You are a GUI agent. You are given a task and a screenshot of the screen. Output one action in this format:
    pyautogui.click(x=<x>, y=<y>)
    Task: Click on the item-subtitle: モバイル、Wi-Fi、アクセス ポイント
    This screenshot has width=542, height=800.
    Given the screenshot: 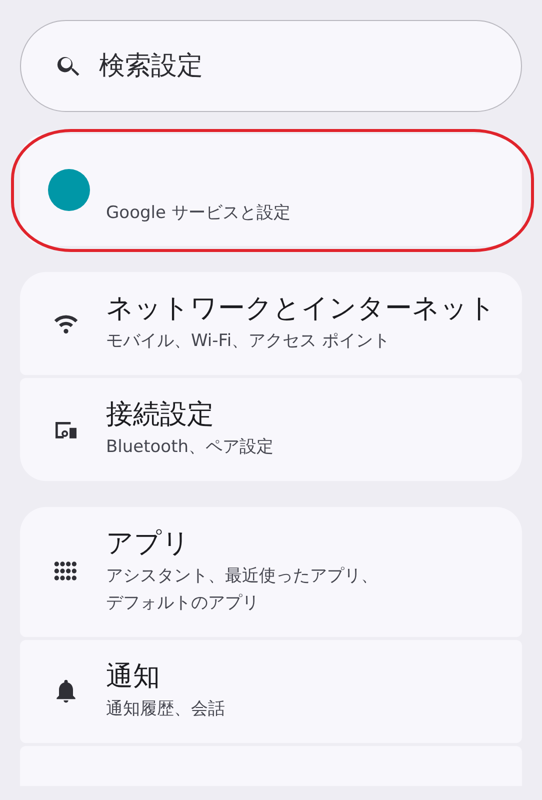 What is the action you would take?
    pyautogui.click(x=248, y=341)
    